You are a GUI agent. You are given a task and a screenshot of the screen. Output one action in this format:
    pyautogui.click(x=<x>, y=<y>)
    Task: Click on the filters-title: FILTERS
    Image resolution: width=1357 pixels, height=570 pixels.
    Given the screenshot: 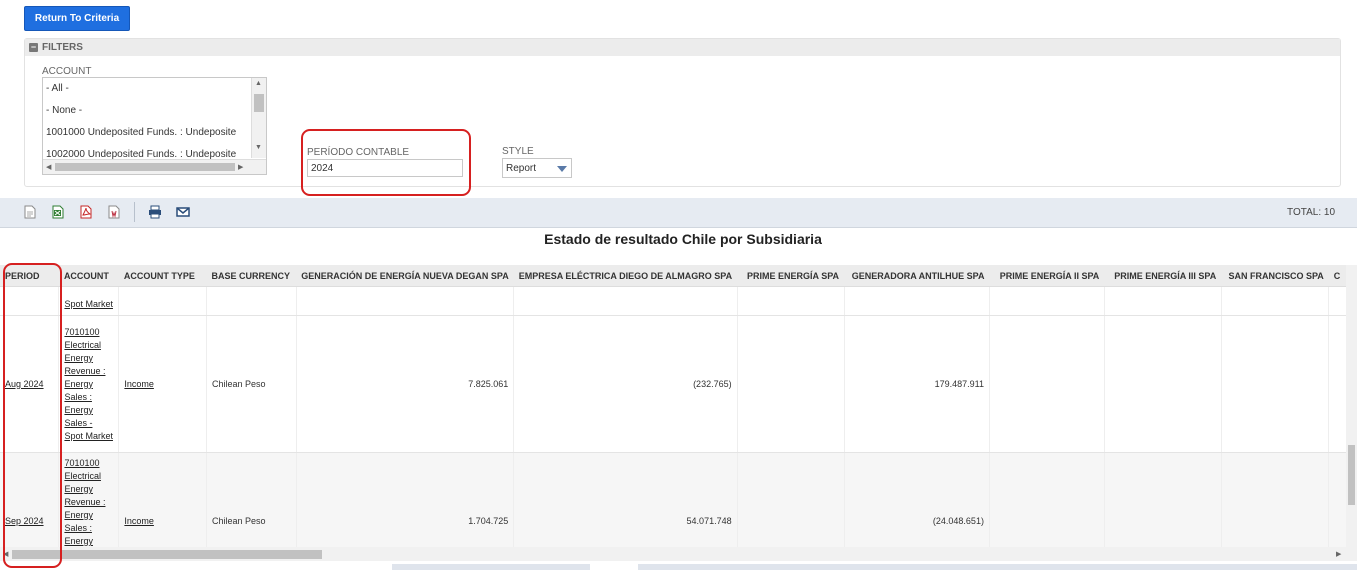 What is the action you would take?
    pyautogui.click(x=62, y=47)
    